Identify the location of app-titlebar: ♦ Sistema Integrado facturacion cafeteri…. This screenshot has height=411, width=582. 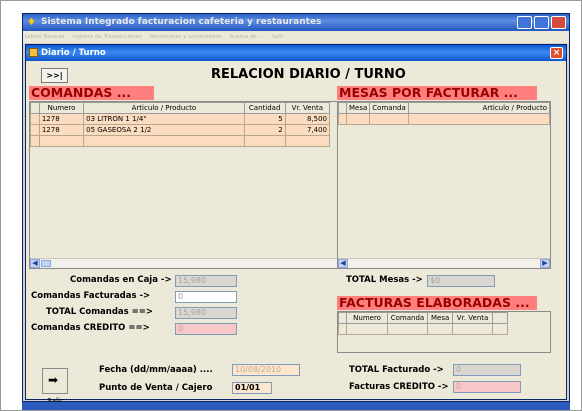
(296, 22).